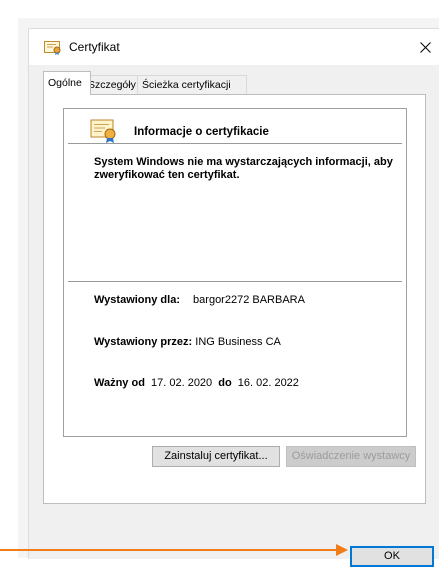 This screenshot has height=567, width=439. What do you see at coordinates (234, 47) in the screenshot?
I see `title-bar: Certyfikat` at bounding box center [234, 47].